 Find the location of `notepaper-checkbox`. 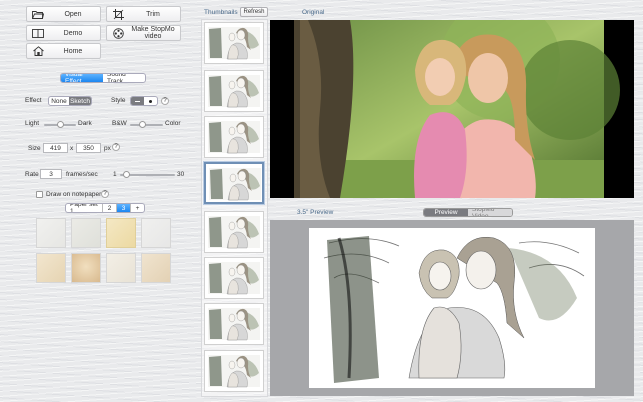

notepaper-checkbox is located at coordinates (39, 194).